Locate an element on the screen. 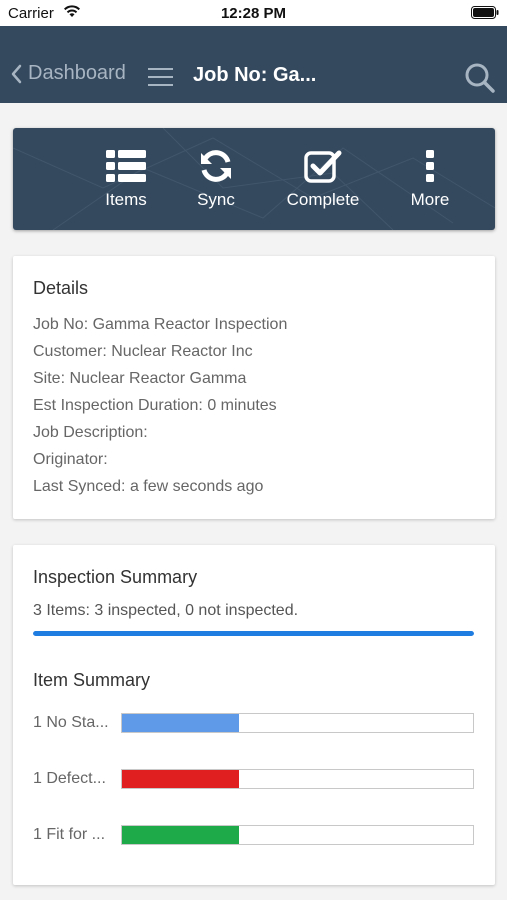 This screenshot has height=900, width=507. inspection-summary-heading: Inspection Summary is located at coordinates (115, 577).